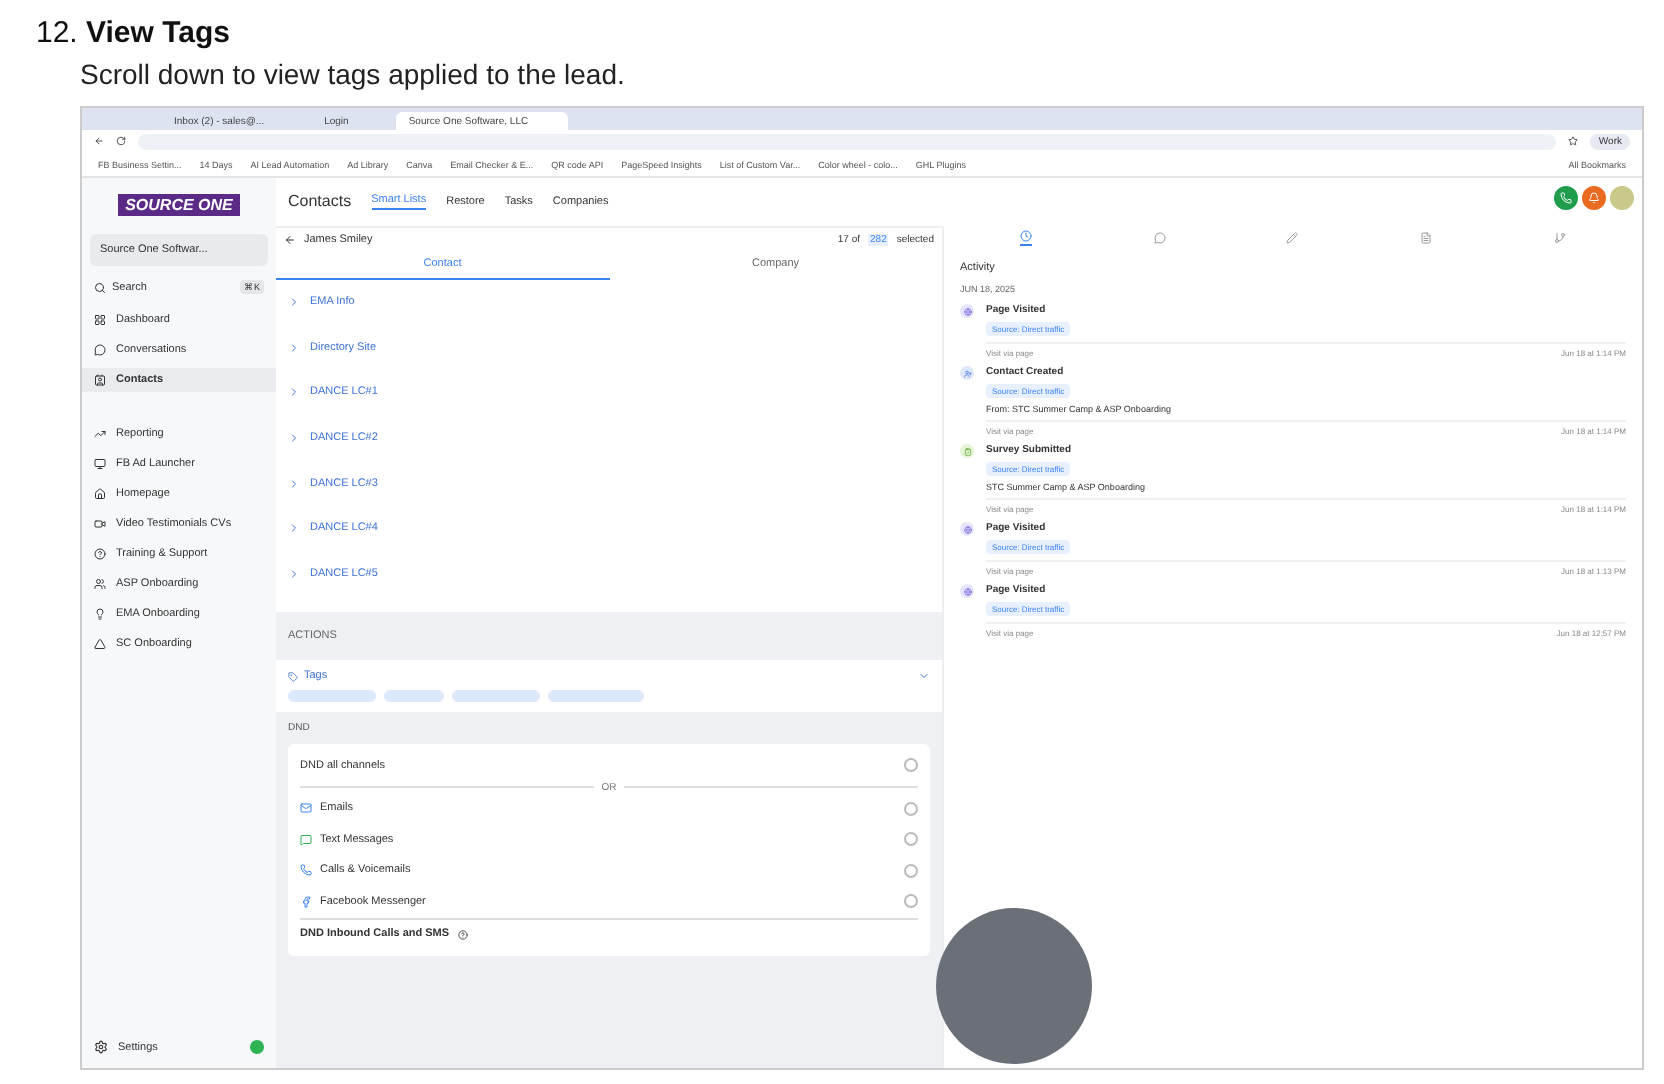 The image size is (1664, 1084). Describe the element at coordinates (133, 32) in the screenshot. I see `step-heading: 12. View Tags` at that location.